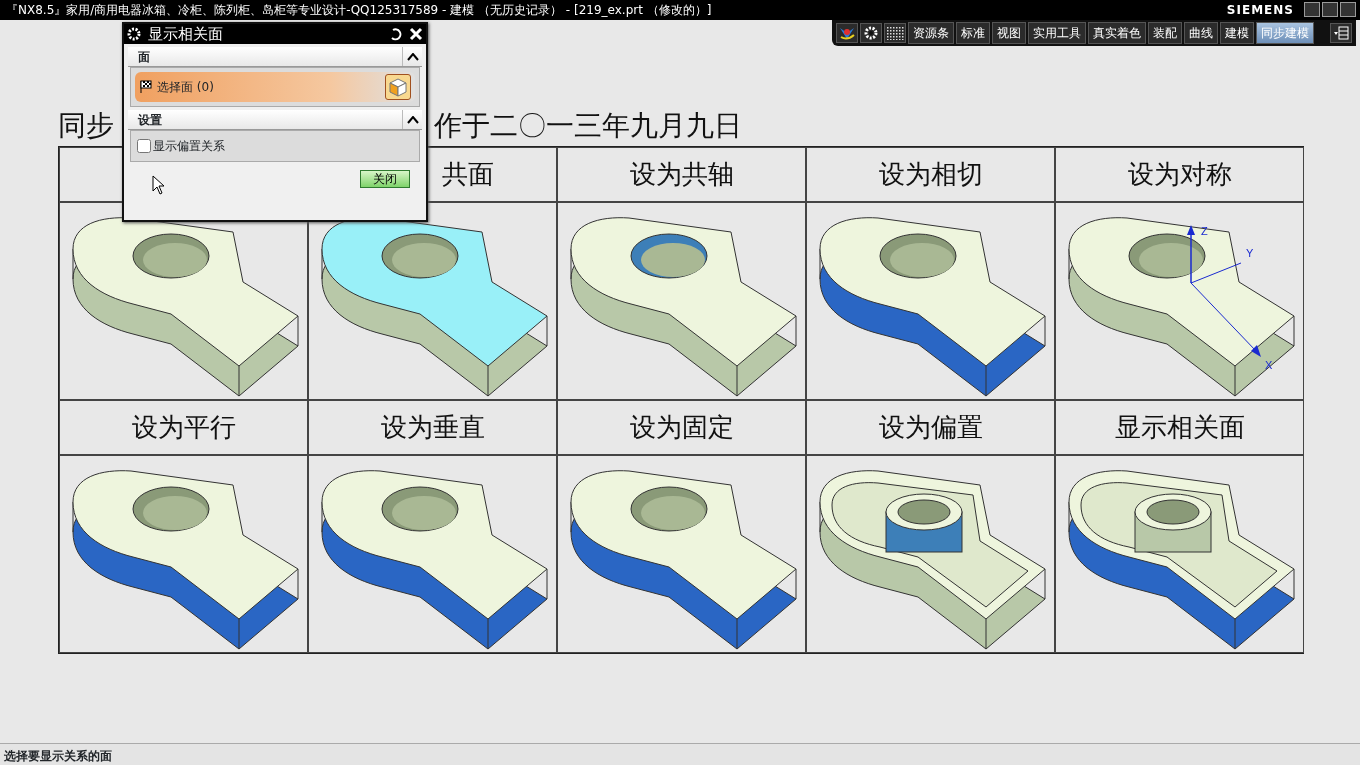 The width and height of the screenshot is (1360, 765). Describe the element at coordinates (588, 126) in the screenshot. I see `heading-text: 作于二〇一三年九月九日` at that location.